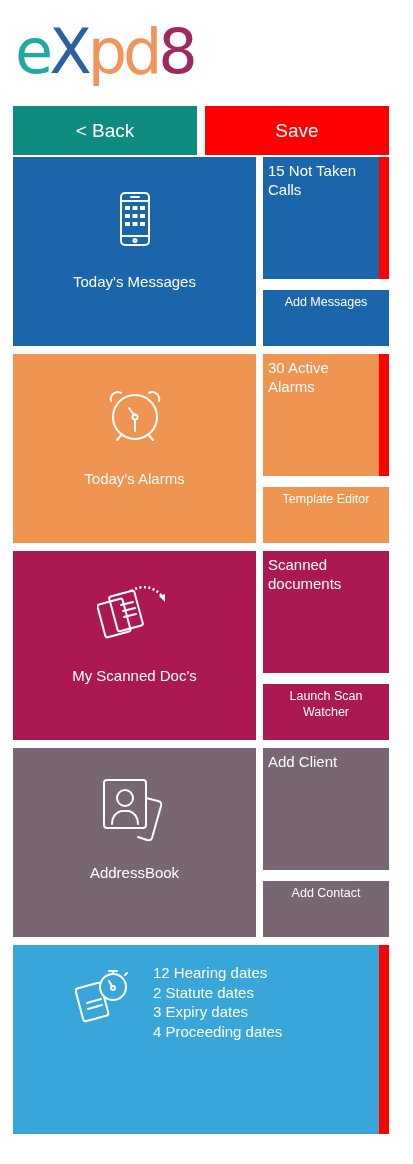 Image resolution: width=413 pixels, height=1164 pixels. Describe the element at coordinates (326, 612) in the screenshot. I see `status-tile: Scanned documents` at that location.